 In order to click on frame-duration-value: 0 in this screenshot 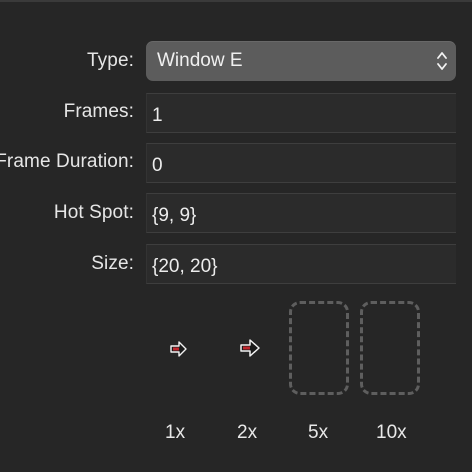, I will do `click(157, 165)`.